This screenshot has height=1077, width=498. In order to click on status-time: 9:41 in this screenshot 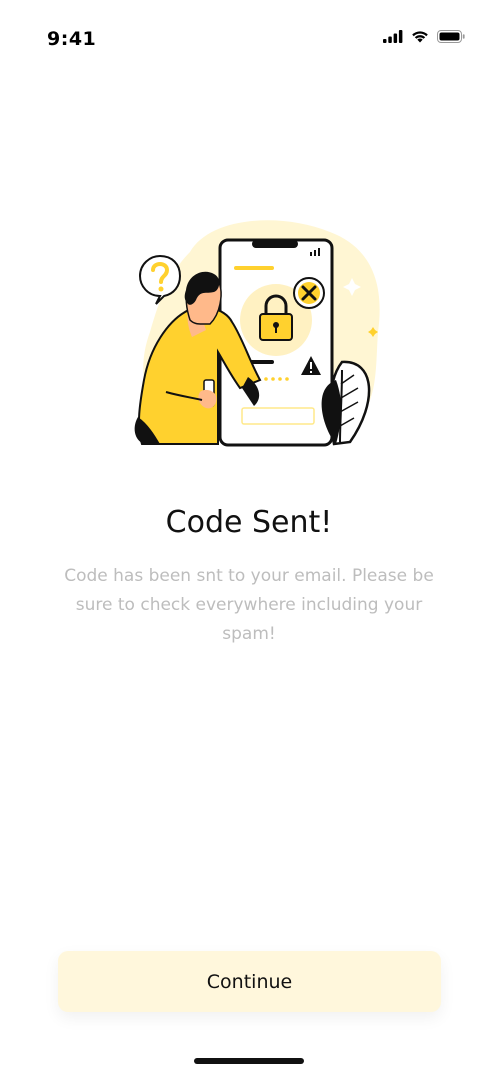, I will do `click(72, 39)`.